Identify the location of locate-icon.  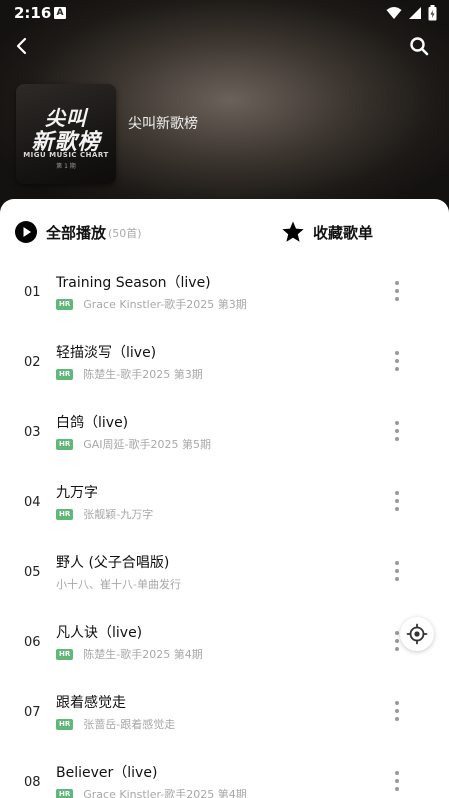
(417, 634).